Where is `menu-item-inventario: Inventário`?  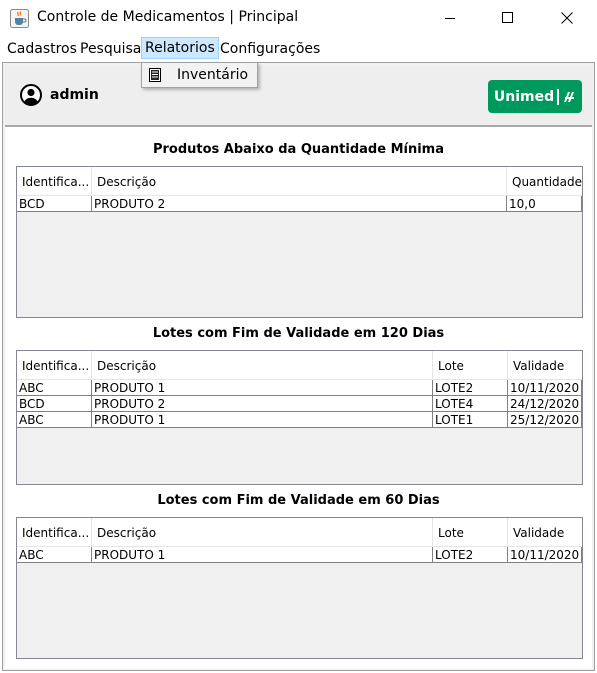 menu-item-inventario: Inventário is located at coordinates (199, 75).